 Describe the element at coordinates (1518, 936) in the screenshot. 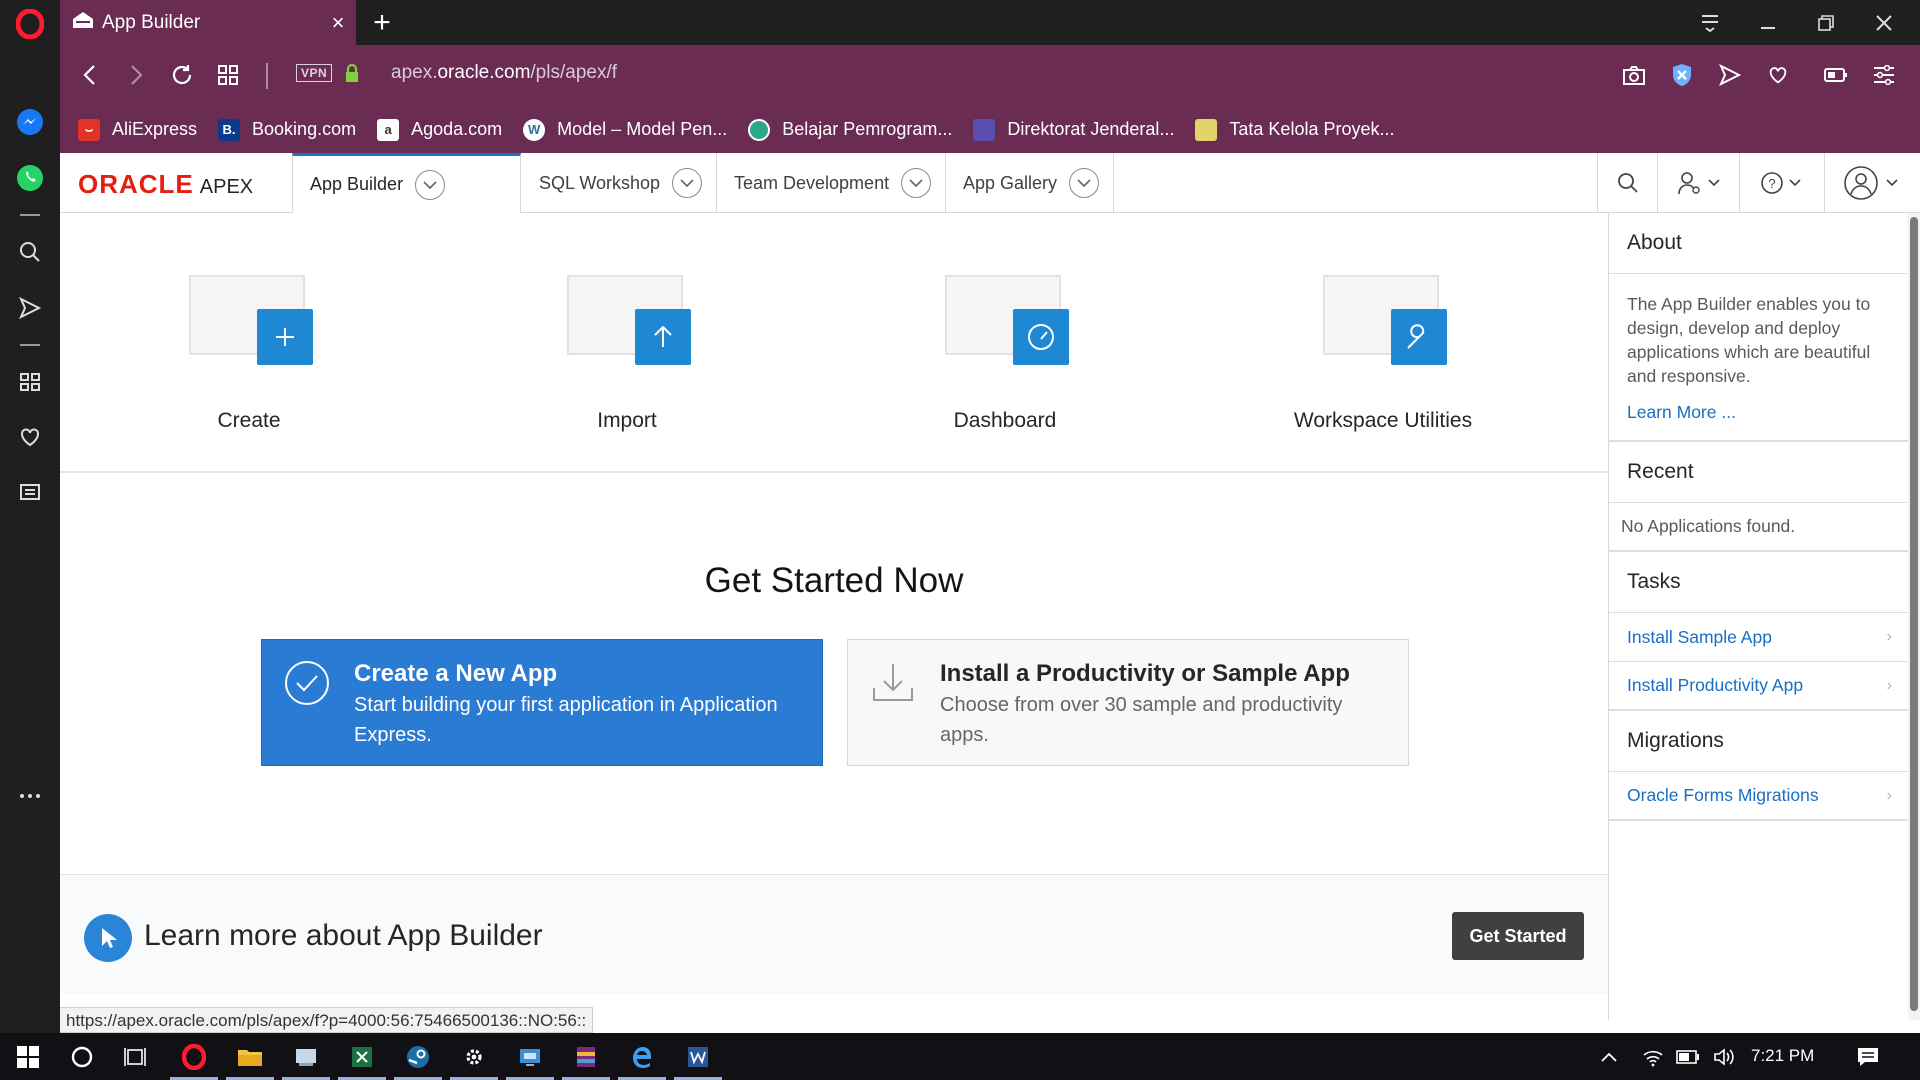

I see `get-started-button: Get Started` at that location.